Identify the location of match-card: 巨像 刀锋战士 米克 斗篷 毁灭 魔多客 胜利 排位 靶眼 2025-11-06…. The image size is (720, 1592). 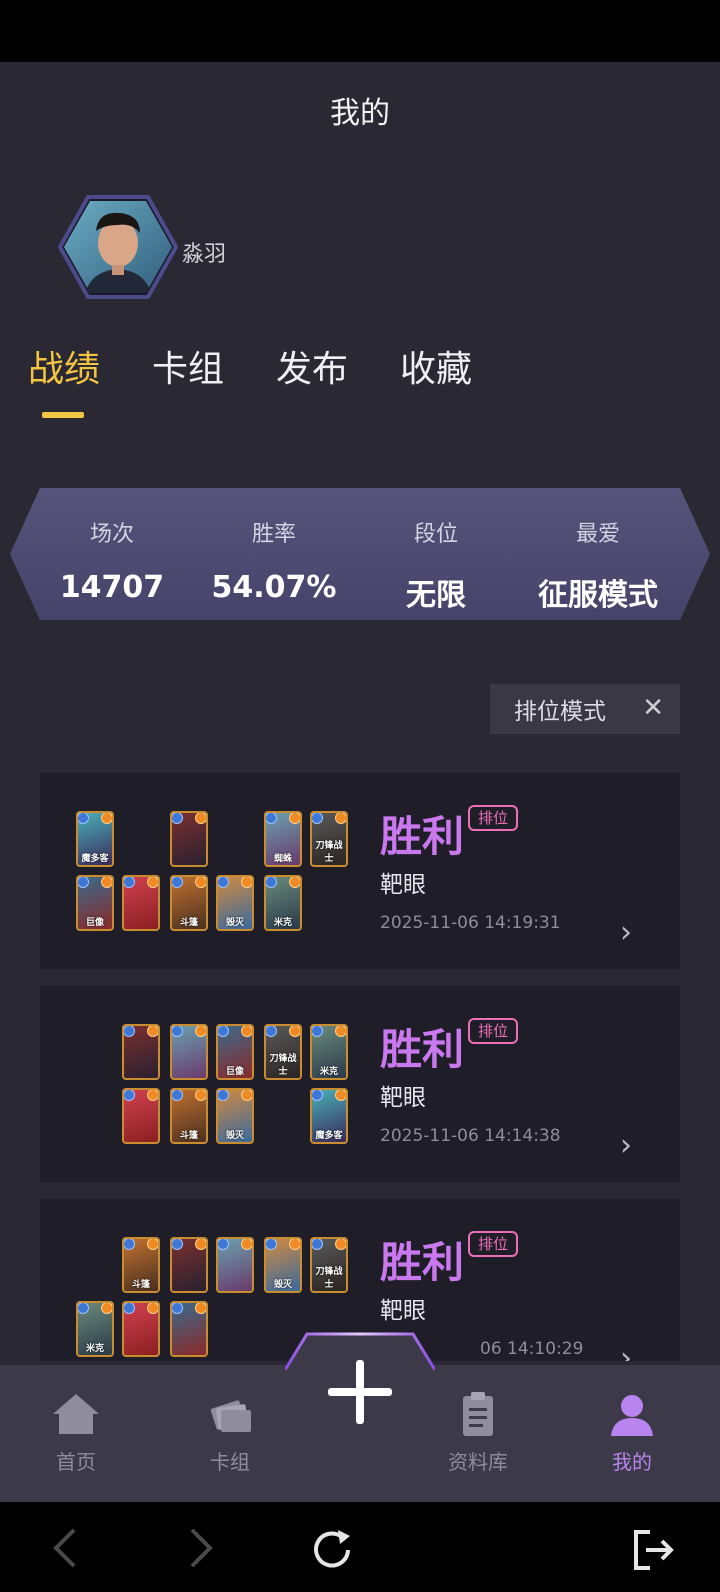
(360, 1084).